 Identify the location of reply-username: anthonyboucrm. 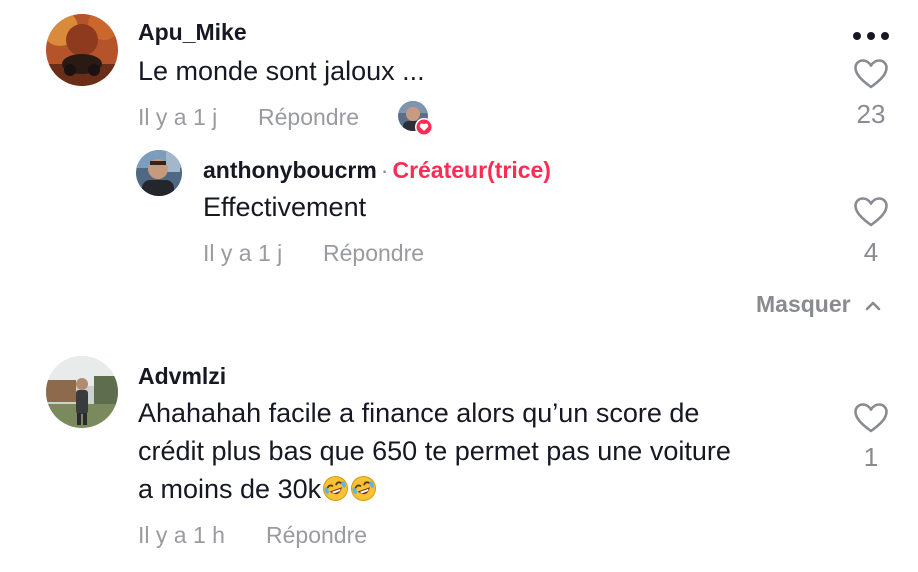
(290, 170).